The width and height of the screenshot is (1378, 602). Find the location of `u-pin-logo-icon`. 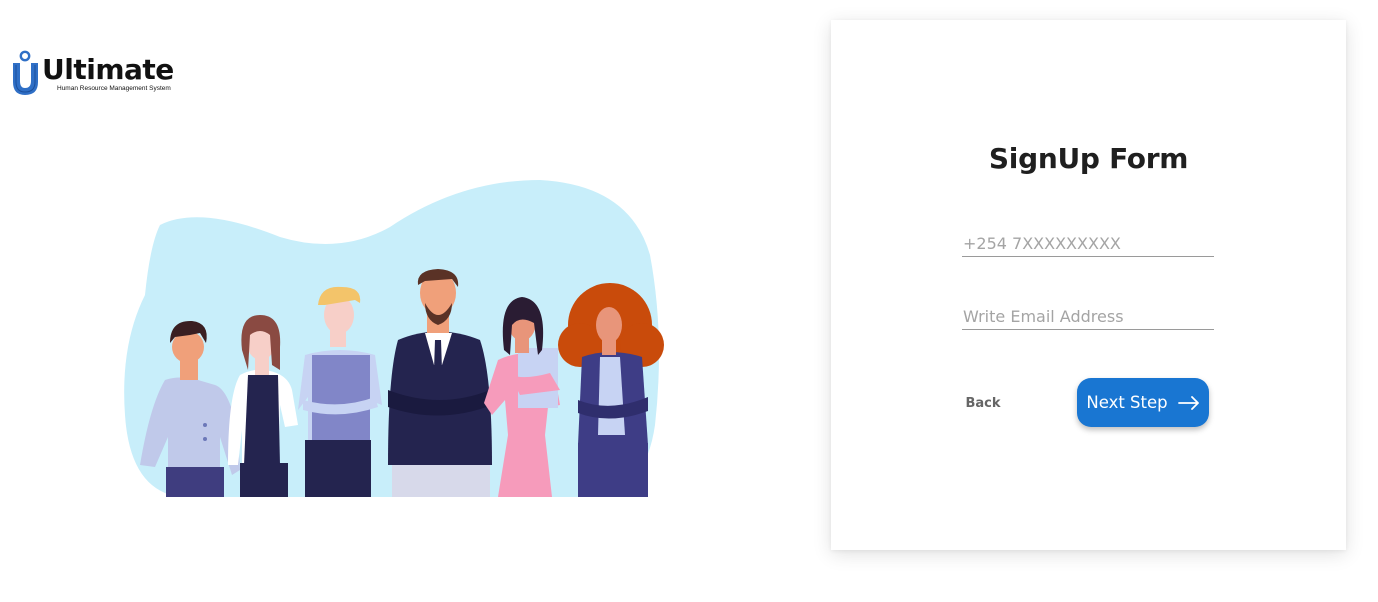

u-pin-logo-icon is located at coordinates (25, 72).